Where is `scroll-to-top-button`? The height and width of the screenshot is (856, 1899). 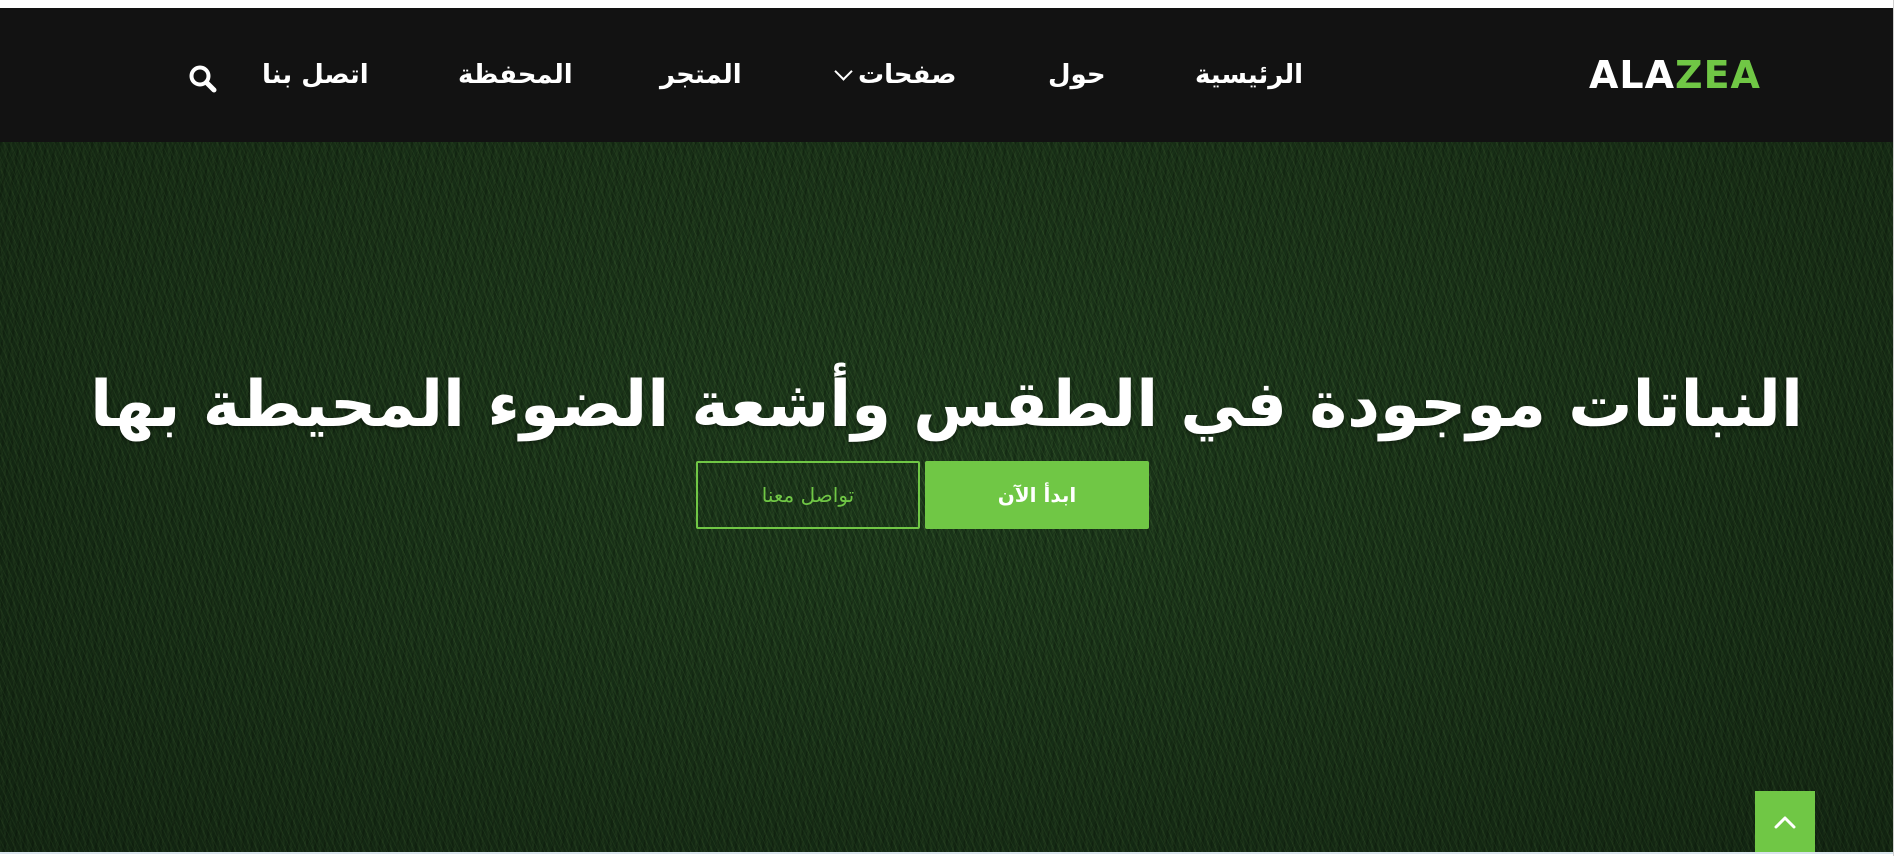
scroll-to-top-button is located at coordinates (1785, 821).